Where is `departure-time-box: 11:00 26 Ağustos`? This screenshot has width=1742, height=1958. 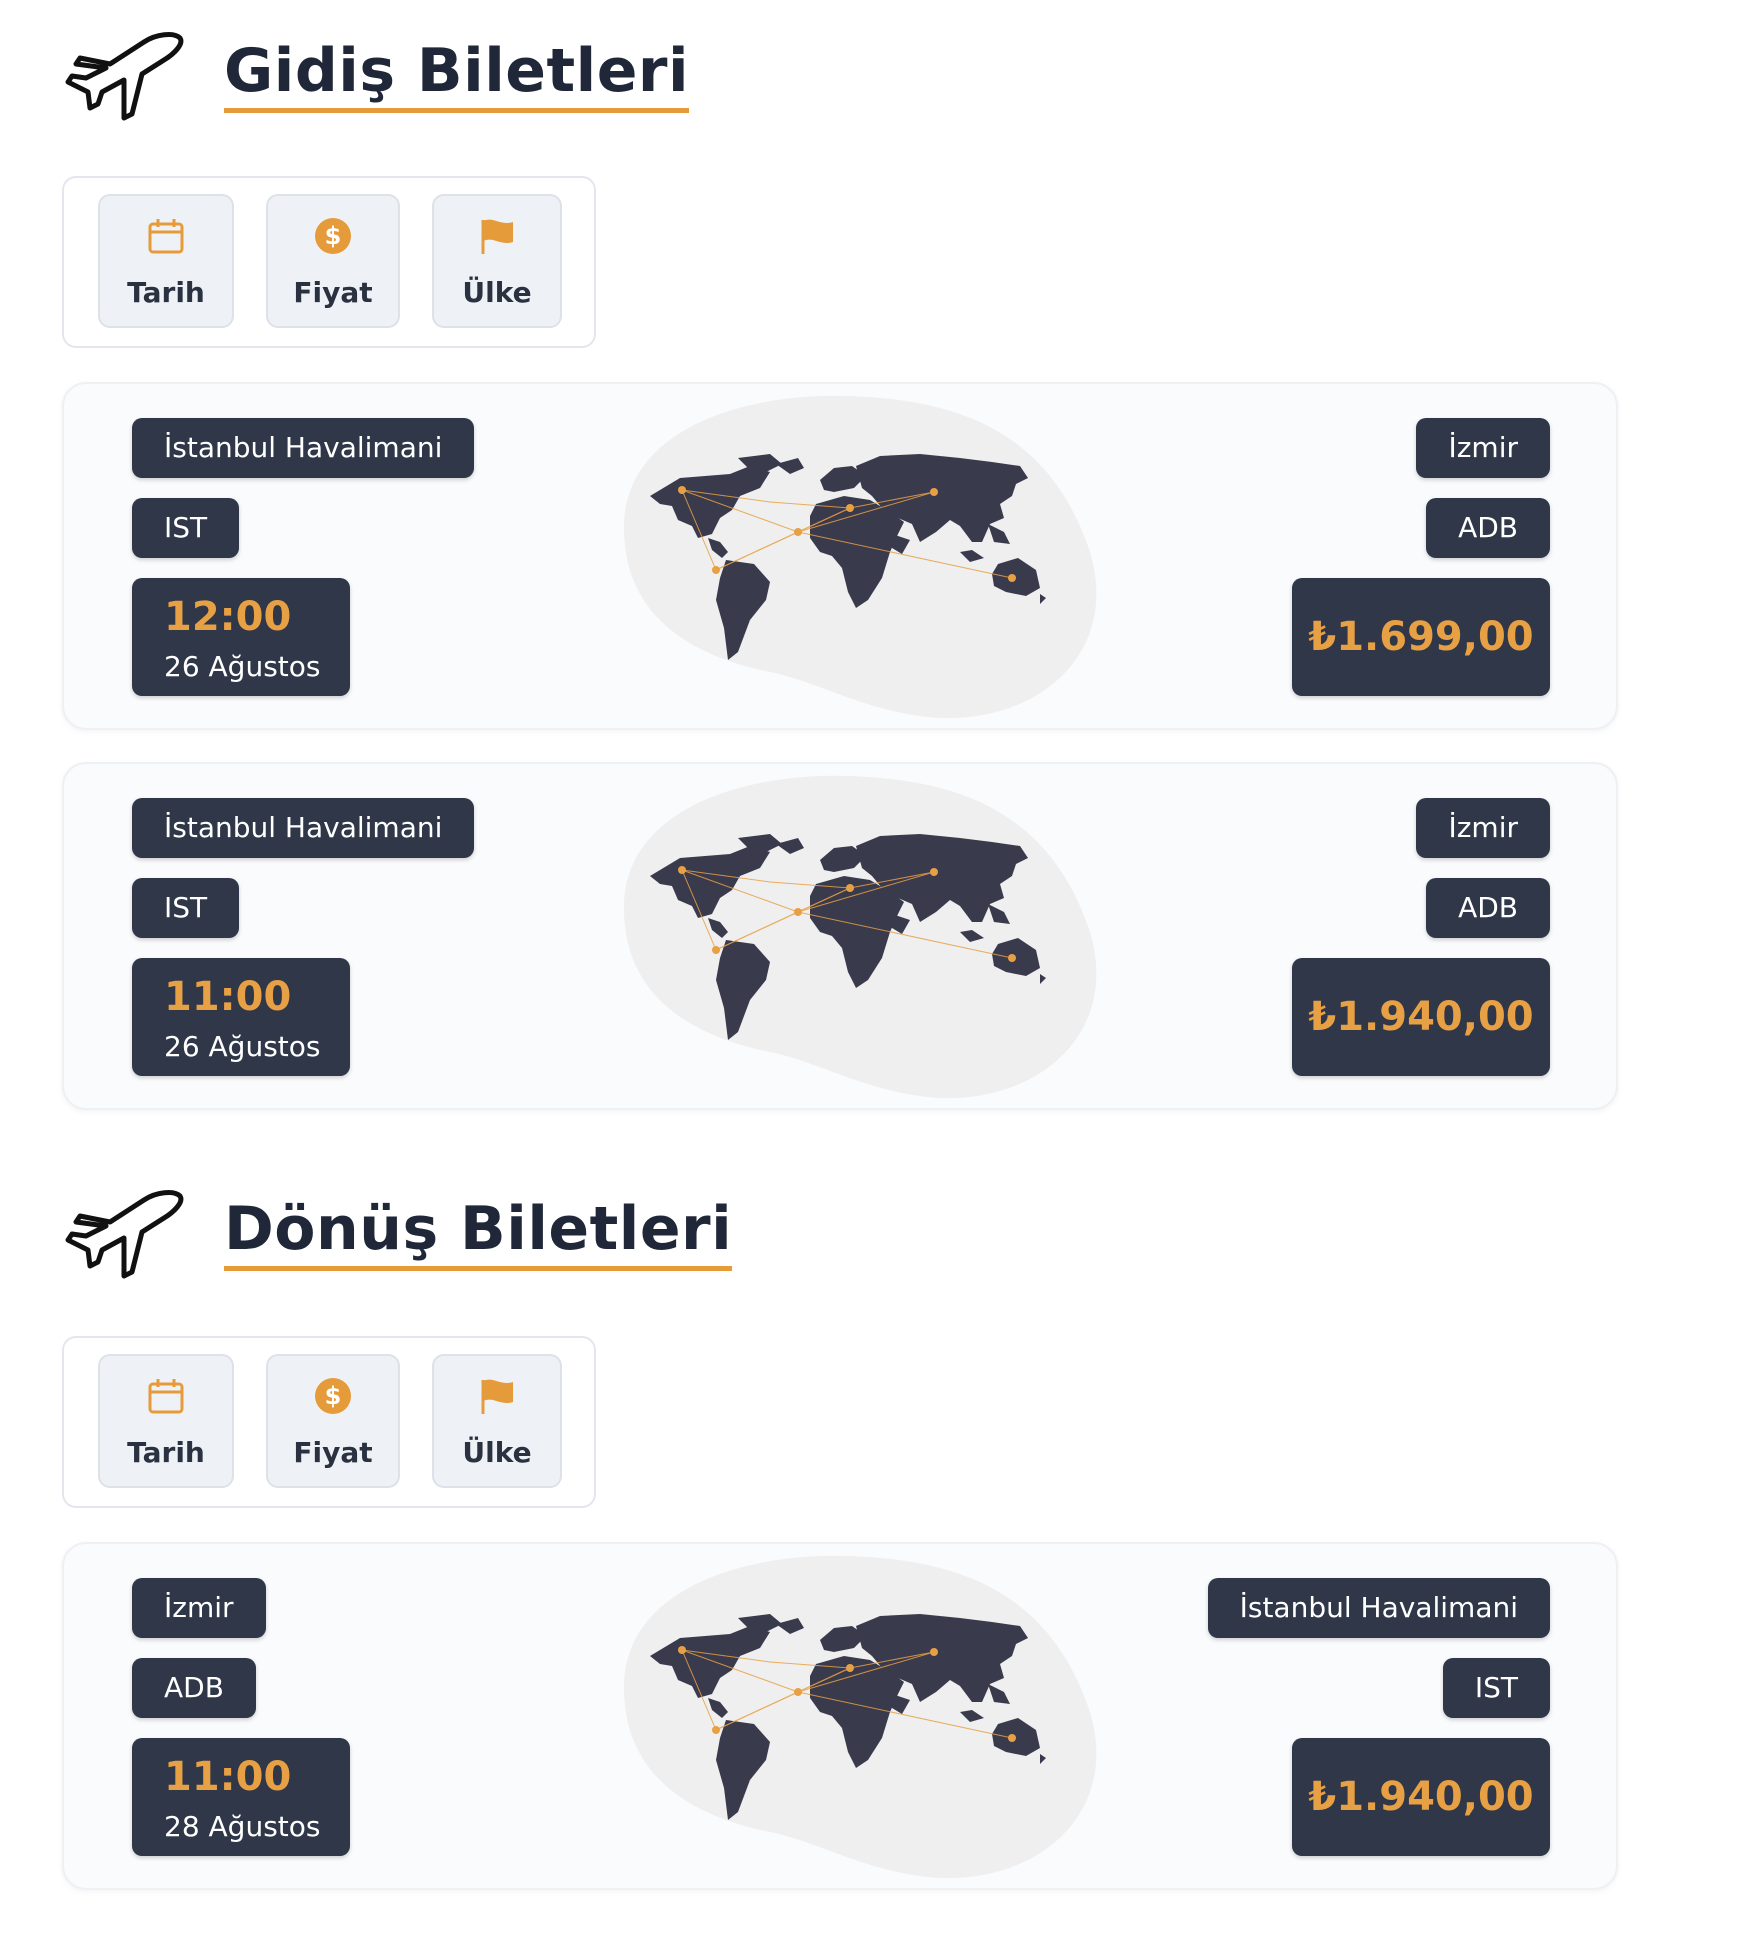 departure-time-box: 11:00 26 Ağustos is located at coordinates (241, 1017).